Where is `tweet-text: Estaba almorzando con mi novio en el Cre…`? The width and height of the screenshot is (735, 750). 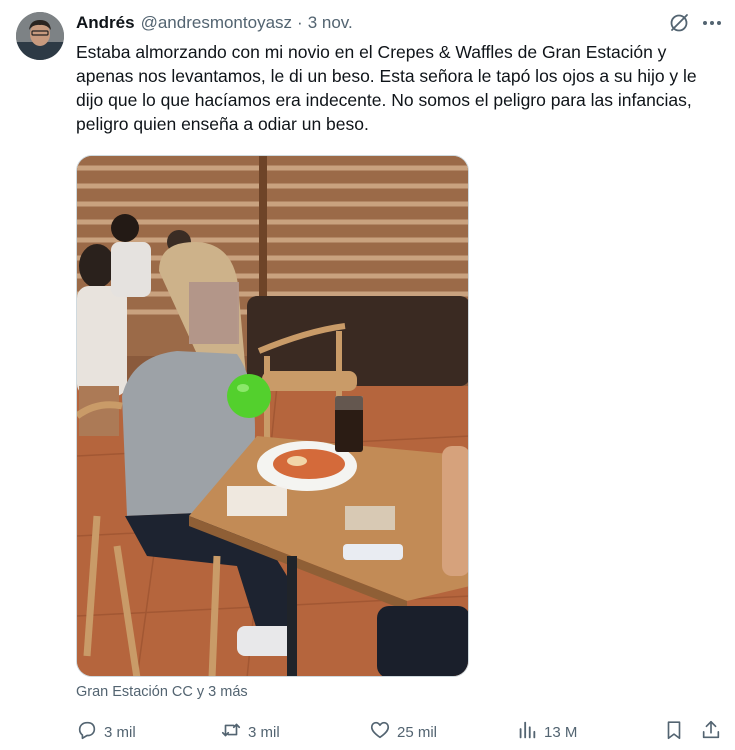
tweet-text: Estaba almorzando con mi novio en el Cre… is located at coordinates (386, 88).